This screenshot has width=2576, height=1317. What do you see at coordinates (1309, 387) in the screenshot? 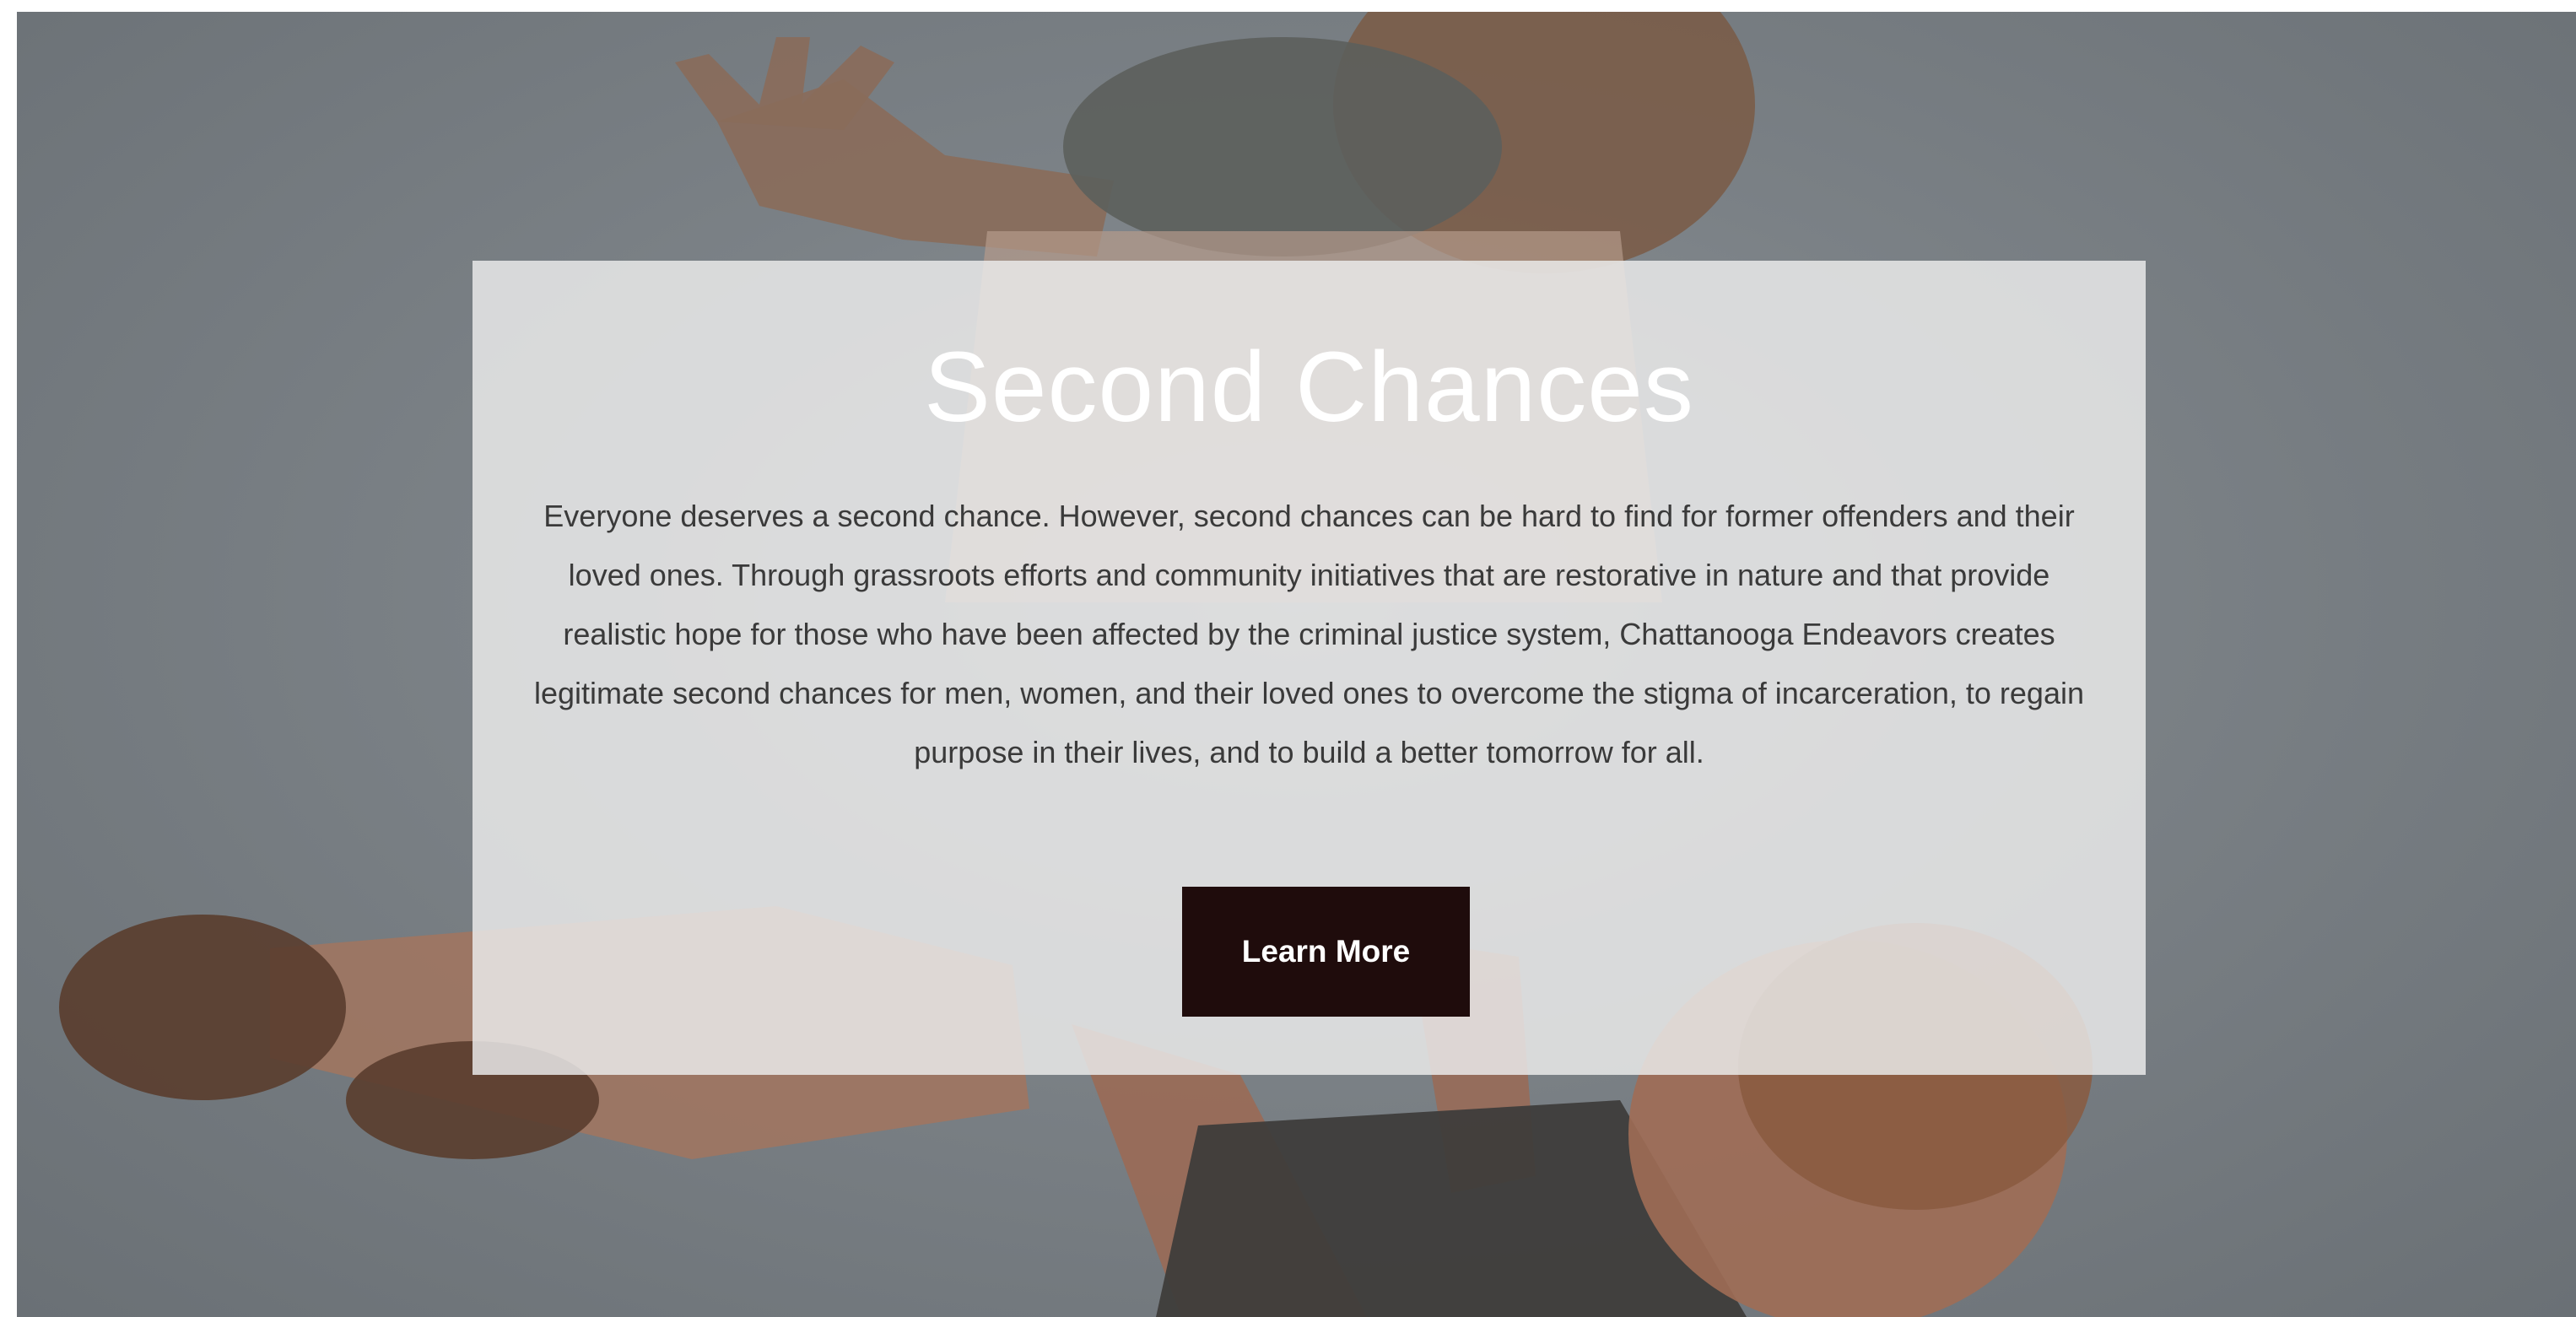
I see `page-title: Second Chances` at bounding box center [1309, 387].